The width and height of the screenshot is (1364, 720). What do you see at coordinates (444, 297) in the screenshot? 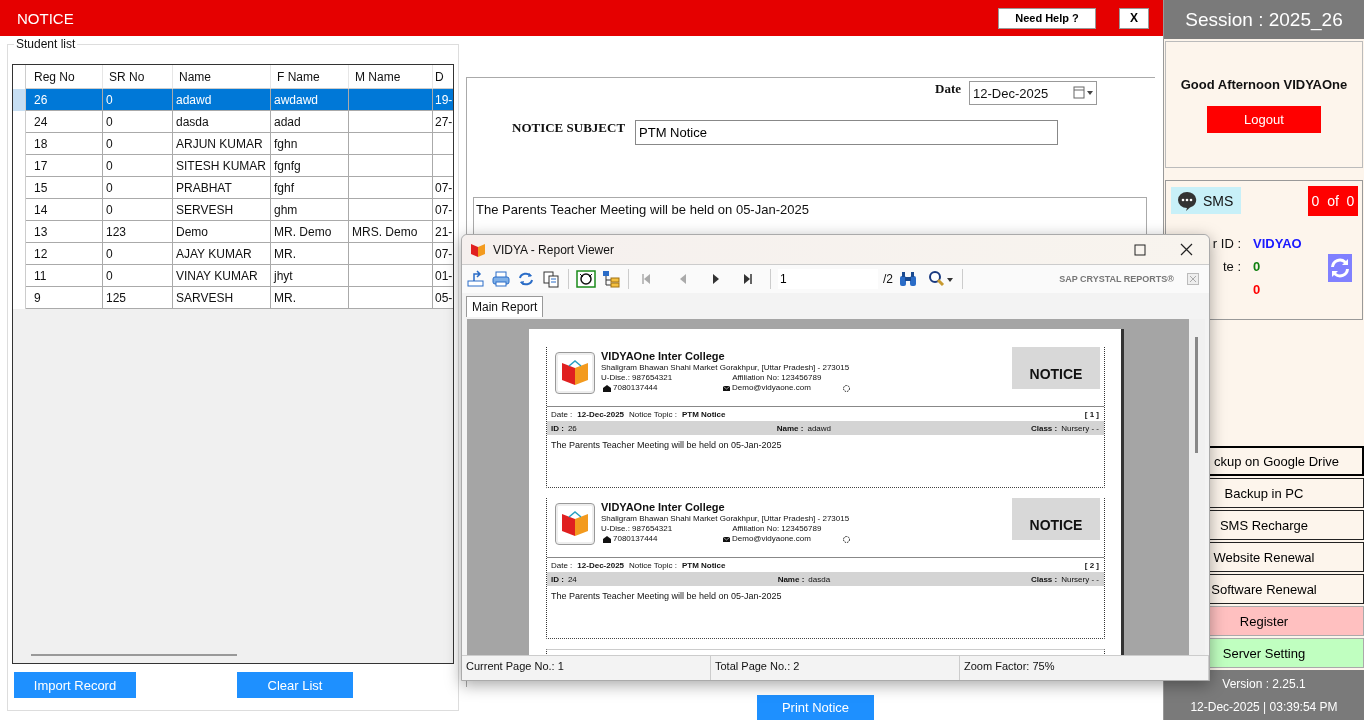
I see `table-cell: 05-` at bounding box center [444, 297].